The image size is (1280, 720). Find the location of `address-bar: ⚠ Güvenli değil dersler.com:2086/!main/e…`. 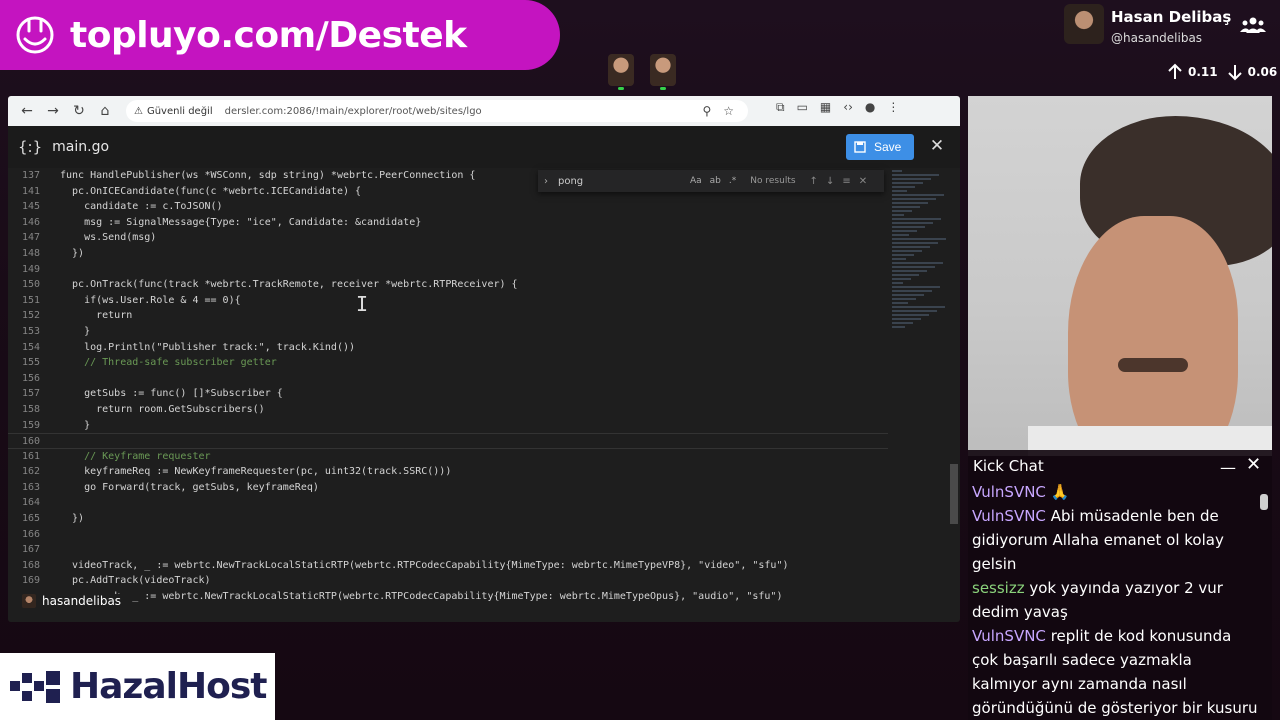

address-bar: ⚠ Güvenli değil dersler.com:2086/!main/e… is located at coordinates (437, 111).